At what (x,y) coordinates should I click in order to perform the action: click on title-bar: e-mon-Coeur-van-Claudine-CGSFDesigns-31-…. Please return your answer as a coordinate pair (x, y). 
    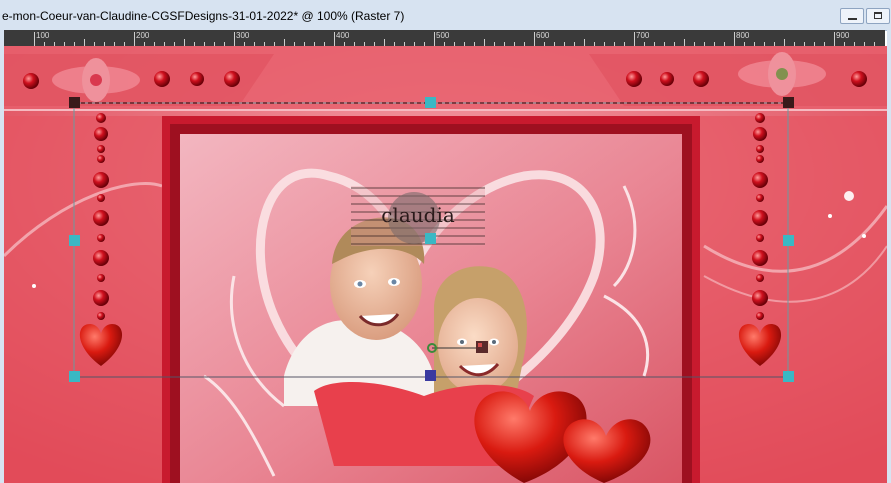
    Looking at the image, I should click on (445, 15).